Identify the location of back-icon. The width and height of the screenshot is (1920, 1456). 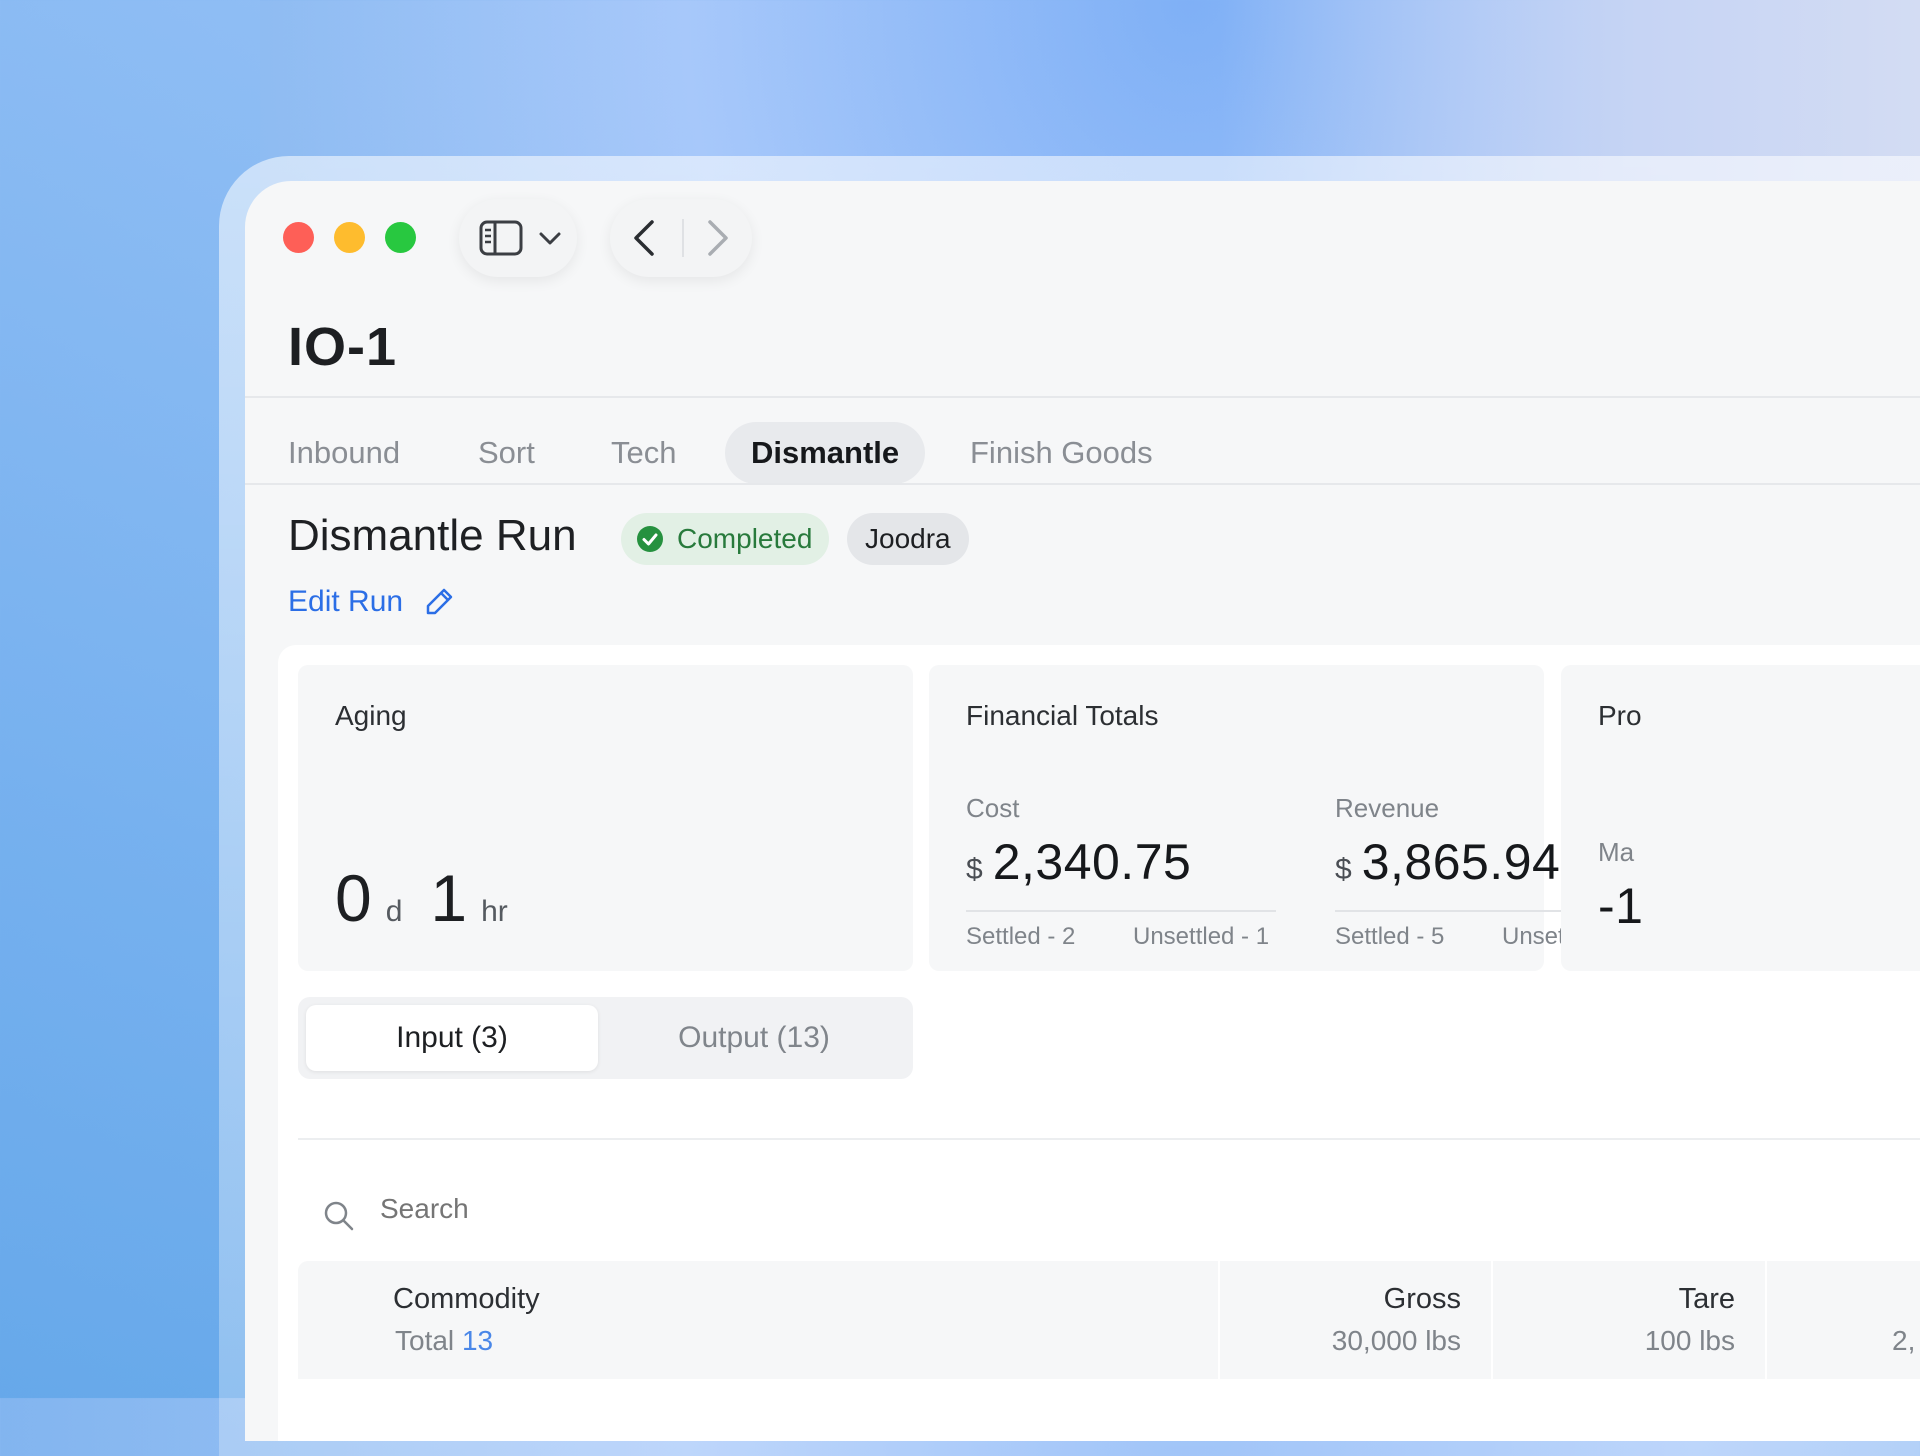
(644, 238).